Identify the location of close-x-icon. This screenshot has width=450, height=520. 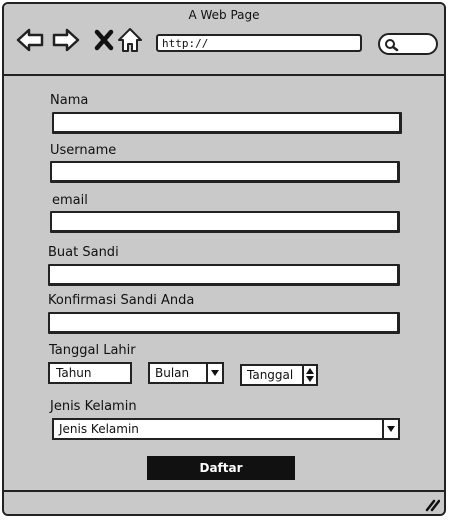
(104, 40).